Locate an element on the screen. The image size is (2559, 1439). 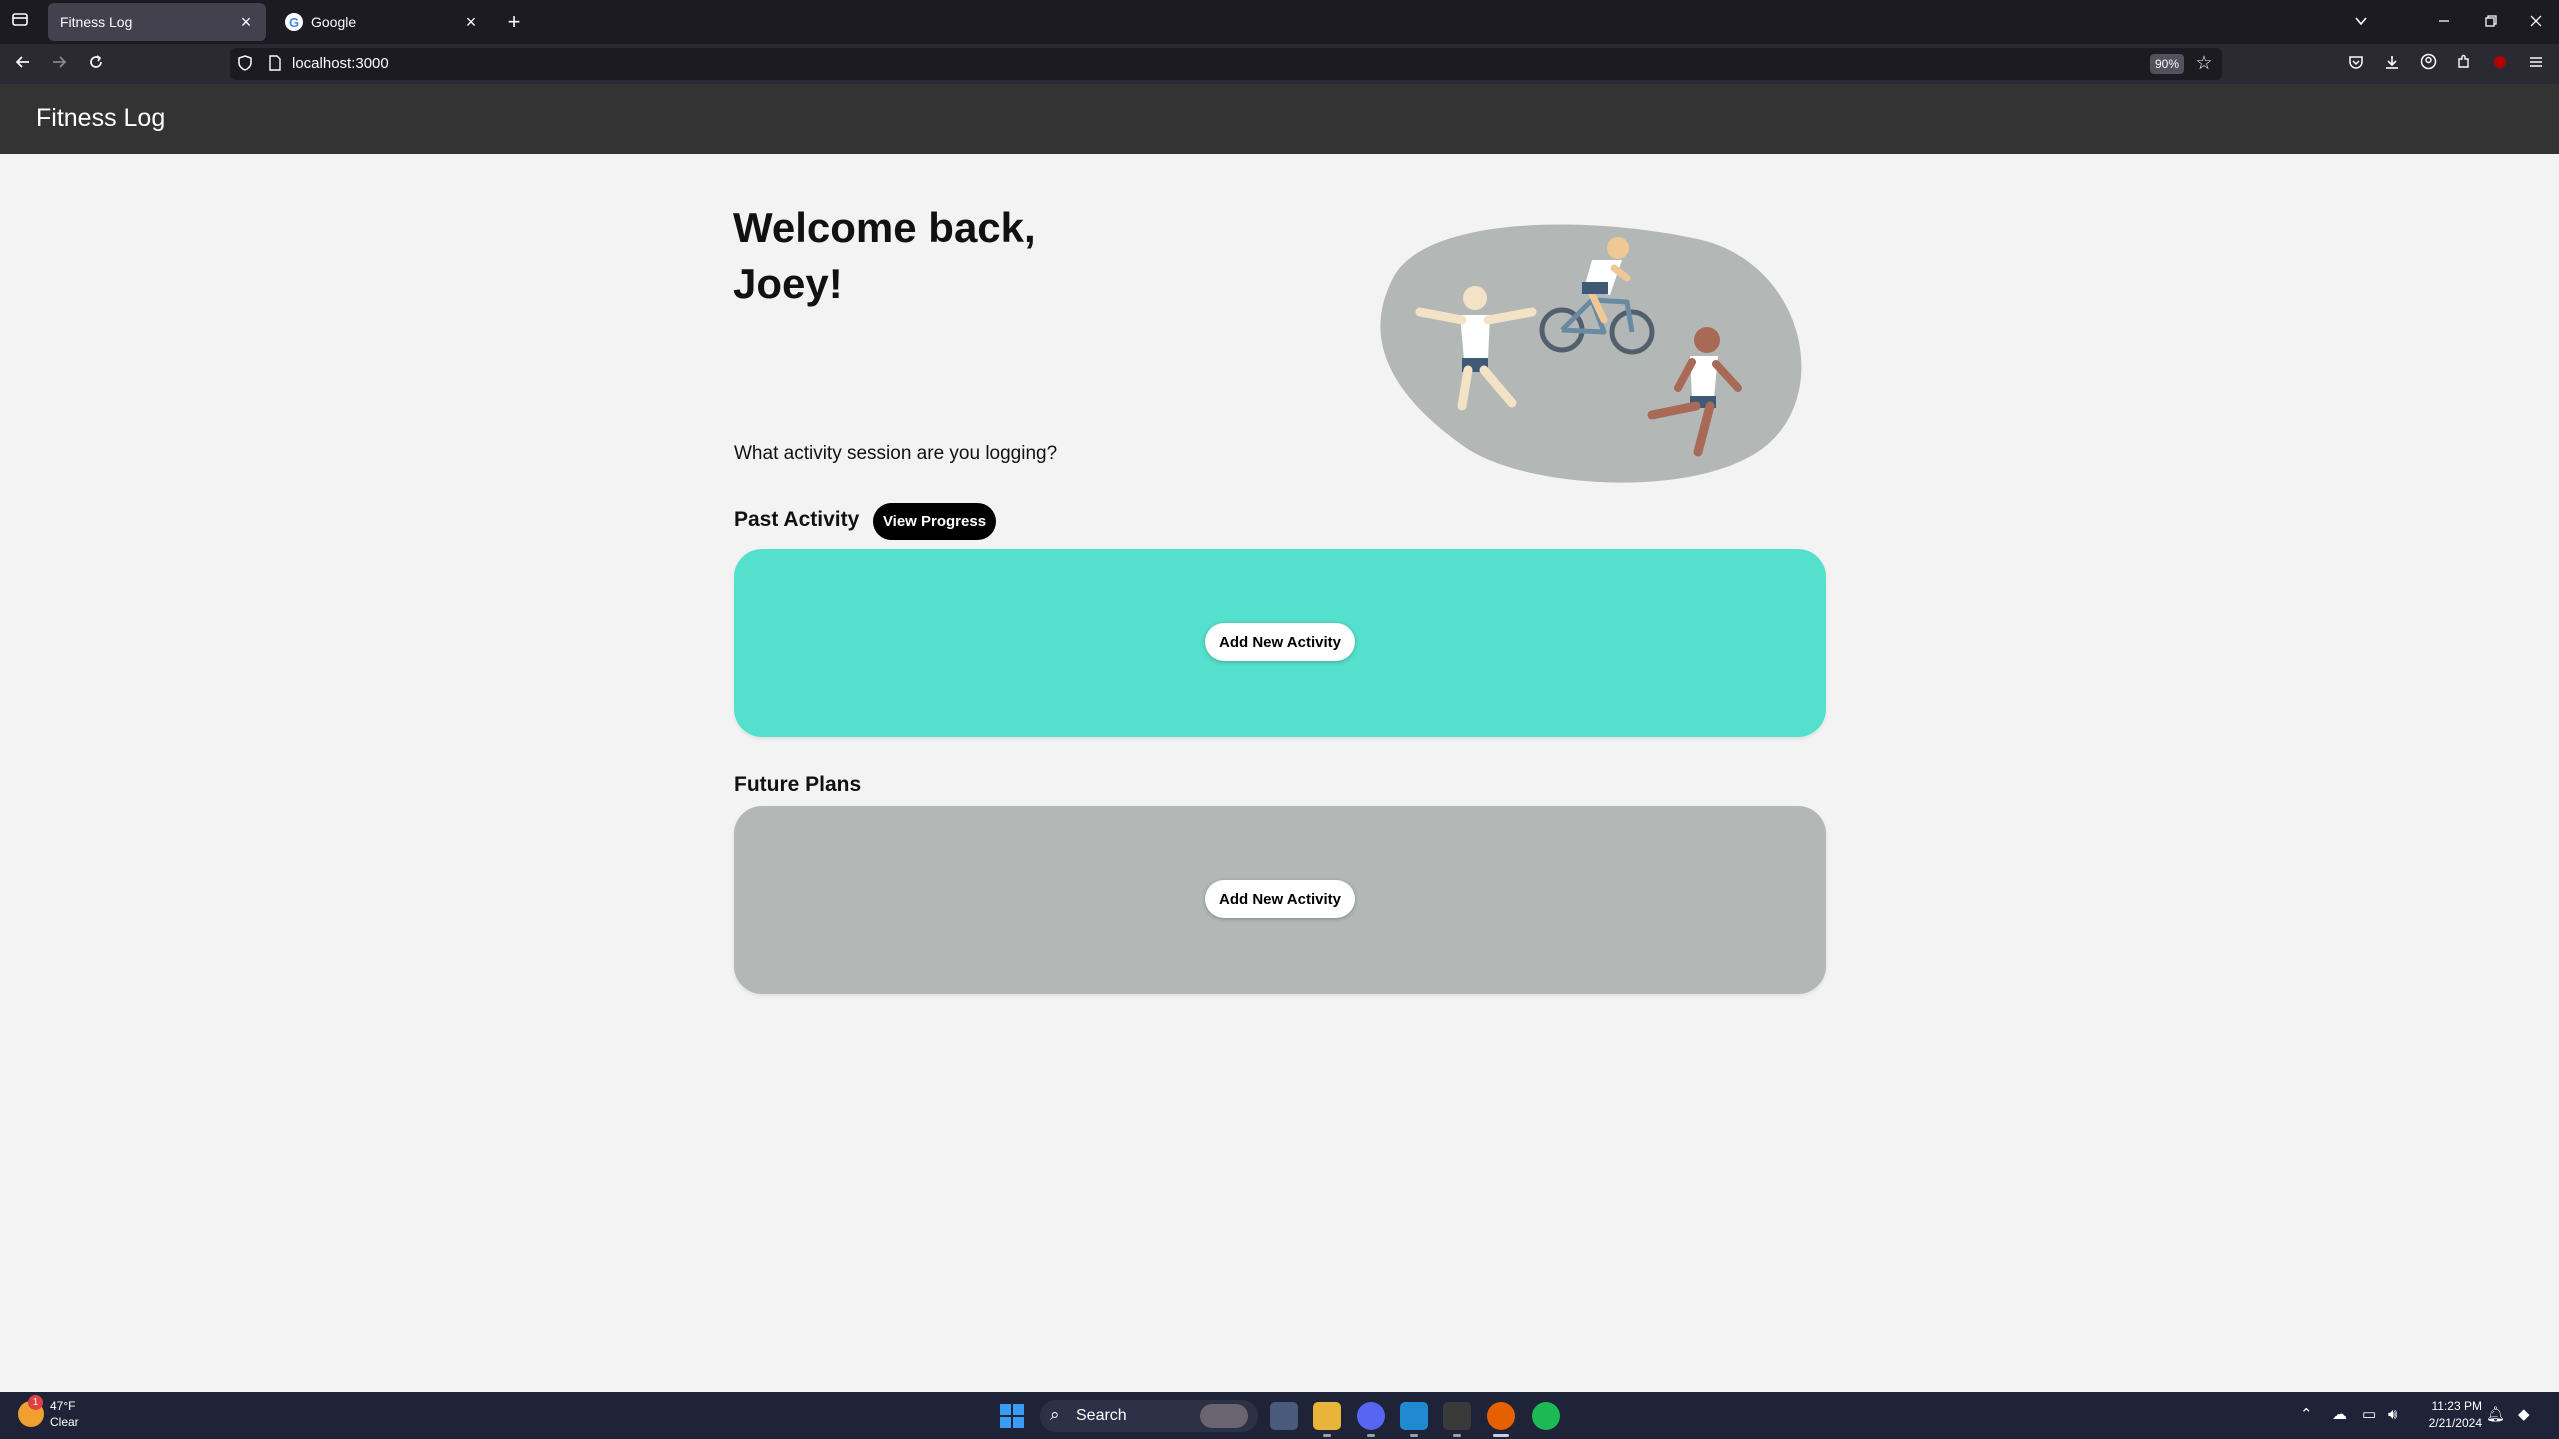
restore-icon is located at coordinates (2491, 22).